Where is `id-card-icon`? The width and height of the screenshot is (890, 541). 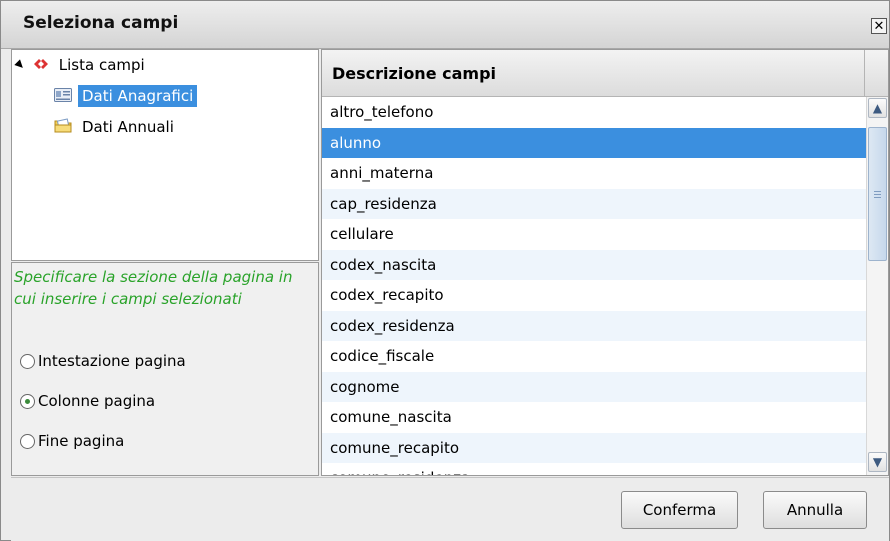 id-card-icon is located at coordinates (63, 97).